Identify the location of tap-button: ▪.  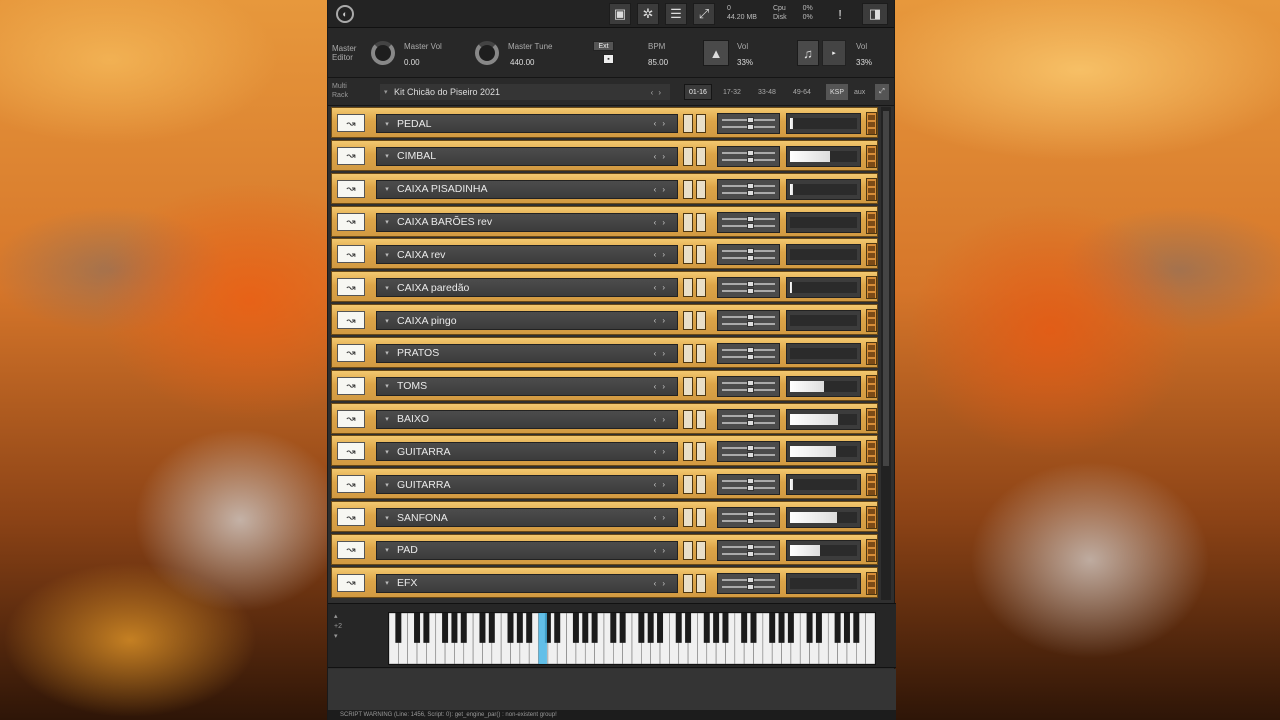
(608, 59).